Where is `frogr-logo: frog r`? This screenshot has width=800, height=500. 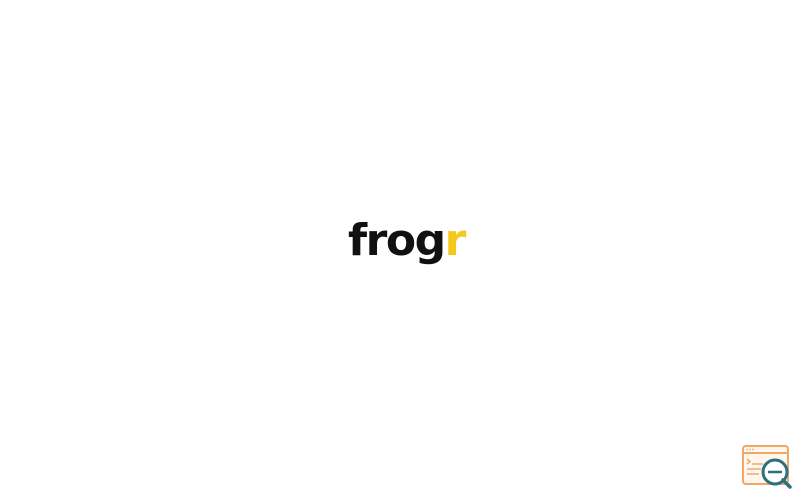
frogr-logo: frog r is located at coordinates (407, 247).